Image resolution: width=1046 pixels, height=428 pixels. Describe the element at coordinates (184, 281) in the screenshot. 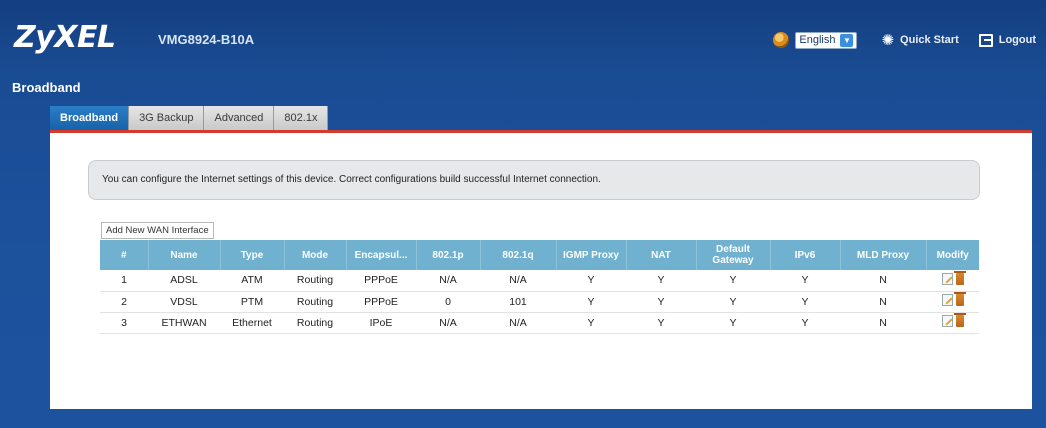

I see `cell-name: ADSL` at that location.